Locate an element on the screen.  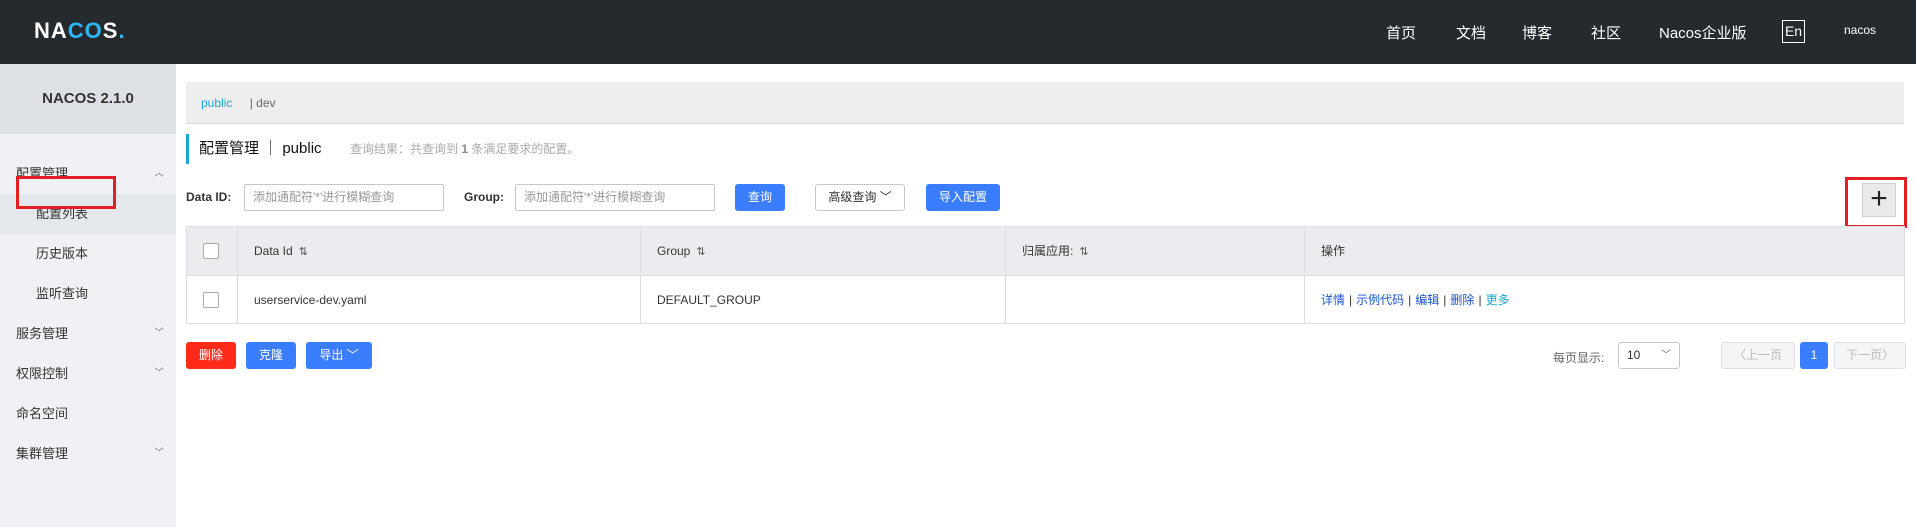
namespace-dev: | dev is located at coordinates (263, 103).